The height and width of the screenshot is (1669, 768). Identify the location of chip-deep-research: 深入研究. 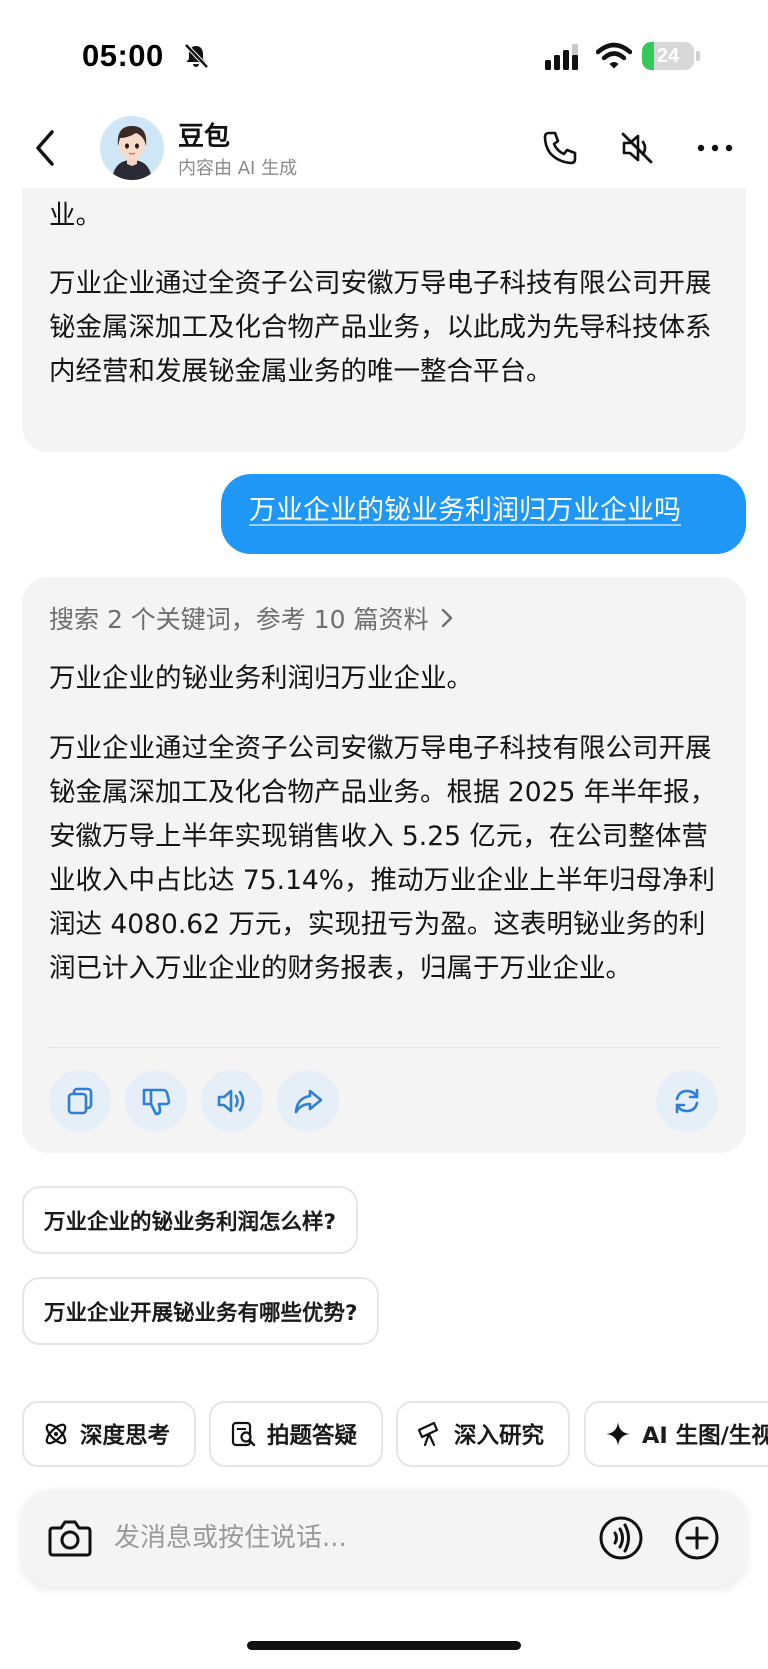
(483, 1434).